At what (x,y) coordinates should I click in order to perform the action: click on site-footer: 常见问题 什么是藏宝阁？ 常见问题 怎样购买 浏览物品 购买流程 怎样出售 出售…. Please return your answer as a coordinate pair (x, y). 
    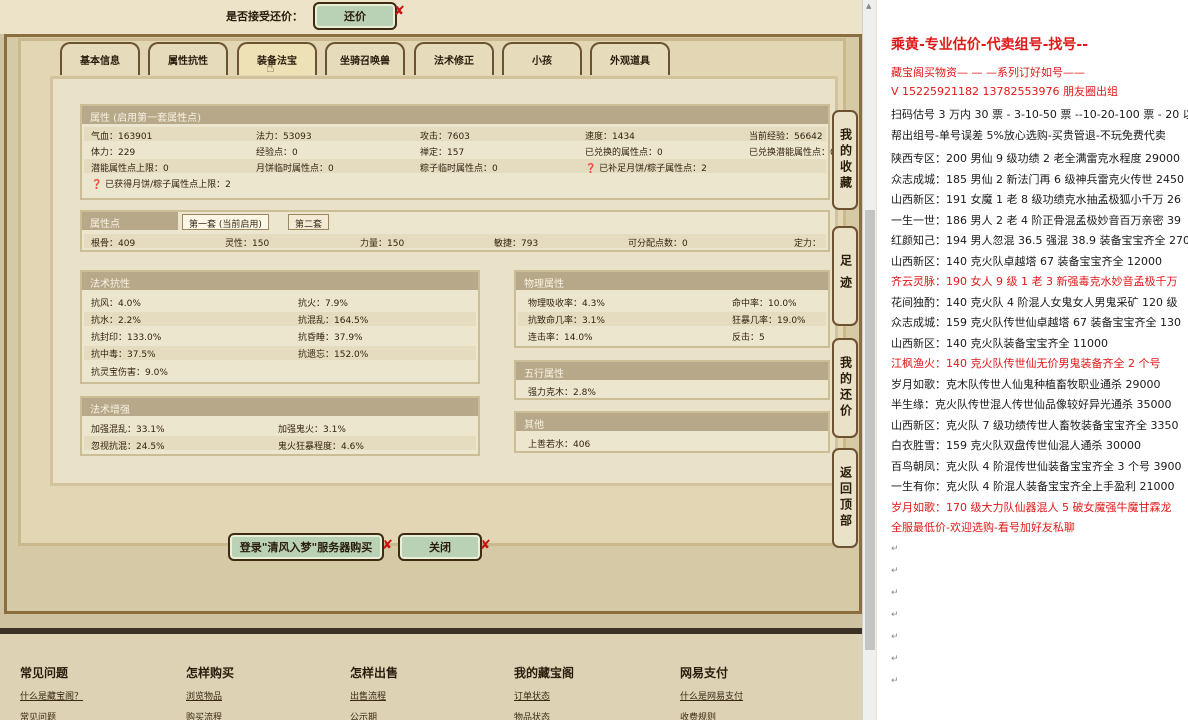
    Looking at the image, I should click on (431, 674).